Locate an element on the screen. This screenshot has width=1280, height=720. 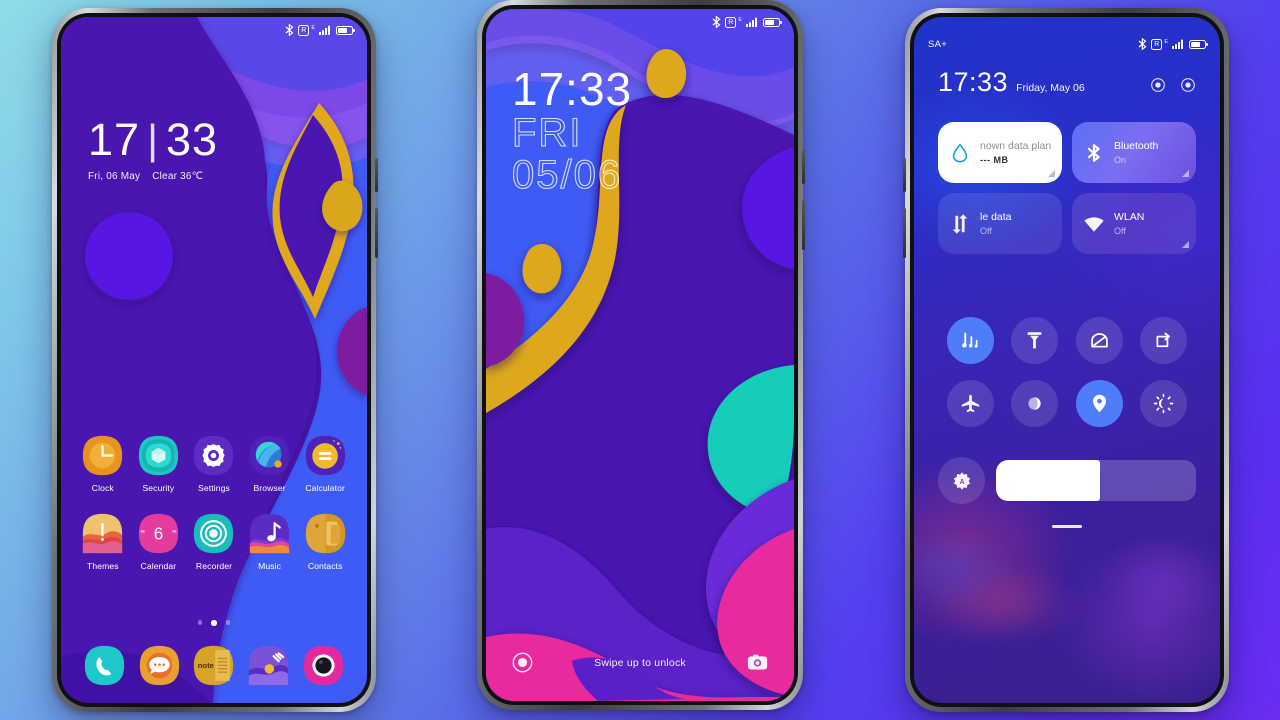
recorder-shortcut-icon is located at coordinates (522, 662).